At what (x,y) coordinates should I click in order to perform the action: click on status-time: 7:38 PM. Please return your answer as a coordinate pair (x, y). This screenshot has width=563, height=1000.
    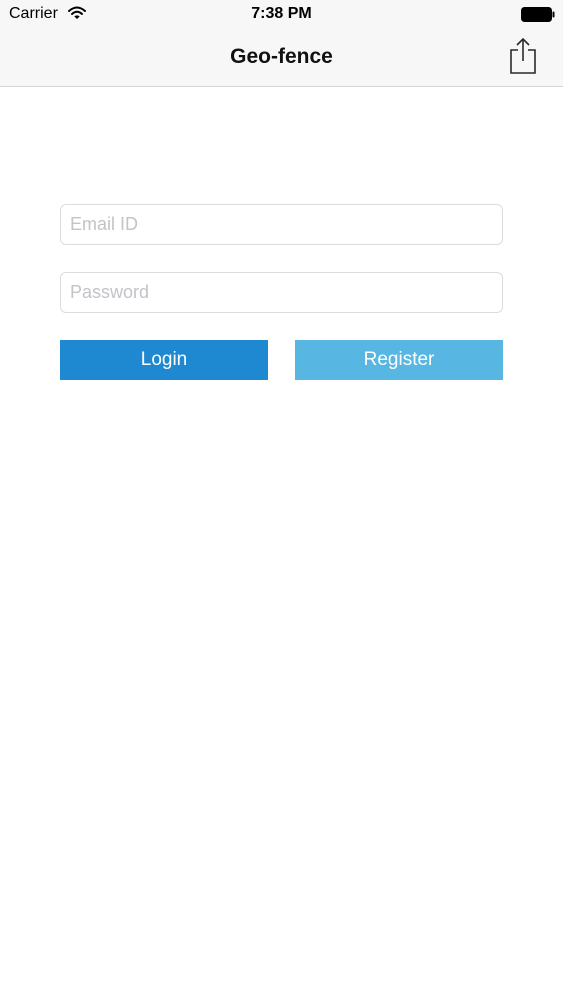
    Looking at the image, I should click on (281, 13).